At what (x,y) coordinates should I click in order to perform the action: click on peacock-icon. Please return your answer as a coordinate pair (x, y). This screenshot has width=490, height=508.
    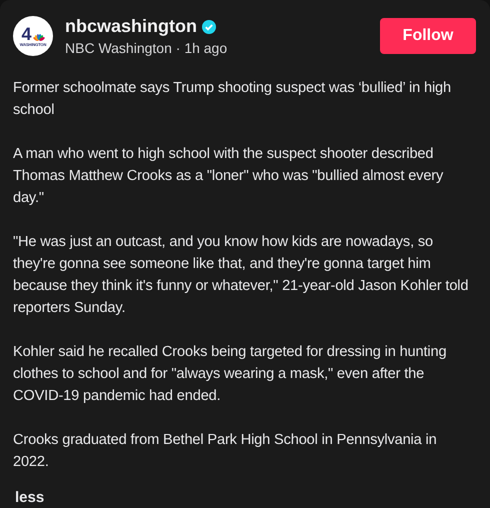
    Looking at the image, I should click on (38, 37).